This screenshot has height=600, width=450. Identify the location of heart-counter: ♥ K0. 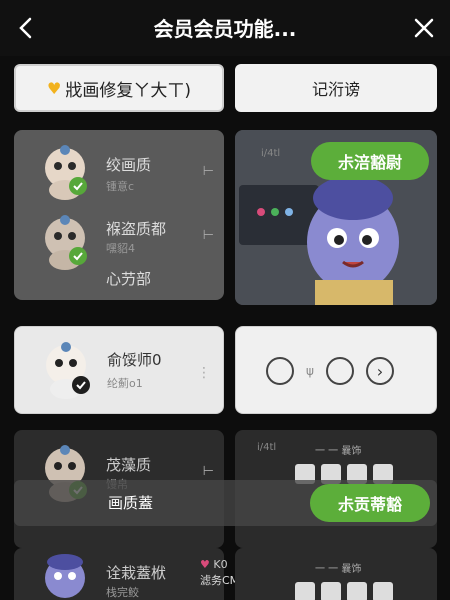
(214, 564).